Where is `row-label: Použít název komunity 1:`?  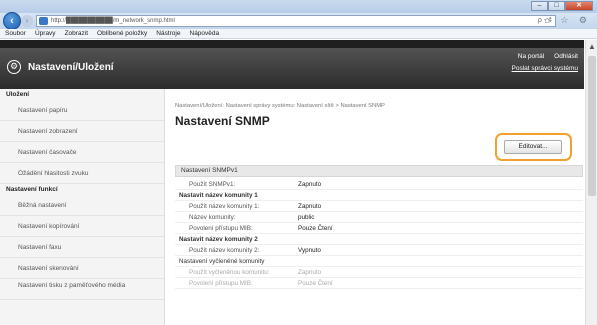
row-label: Použít název komunity 1: is located at coordinates (224, 206).